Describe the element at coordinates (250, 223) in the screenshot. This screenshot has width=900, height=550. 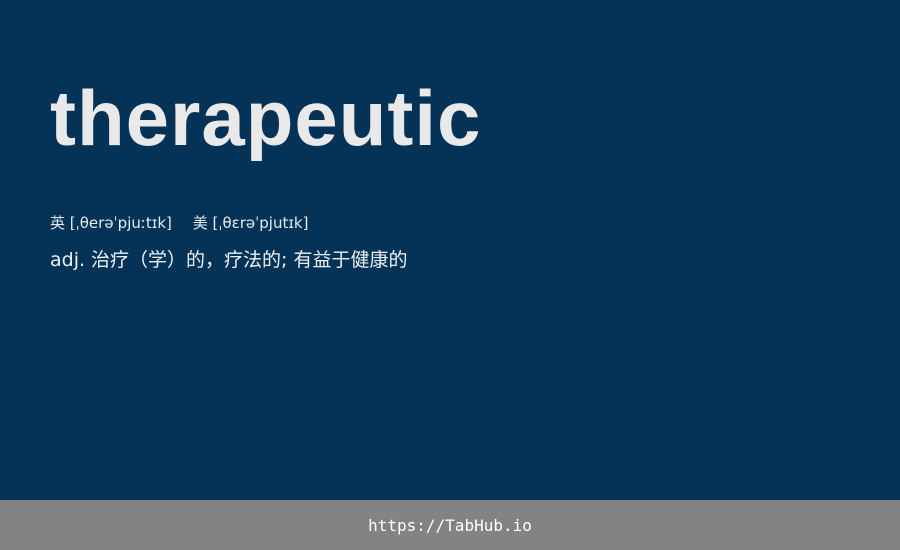
I see `us-pronunciation: 美 [ˌθɛrəˈpjutɪk]` at that location.